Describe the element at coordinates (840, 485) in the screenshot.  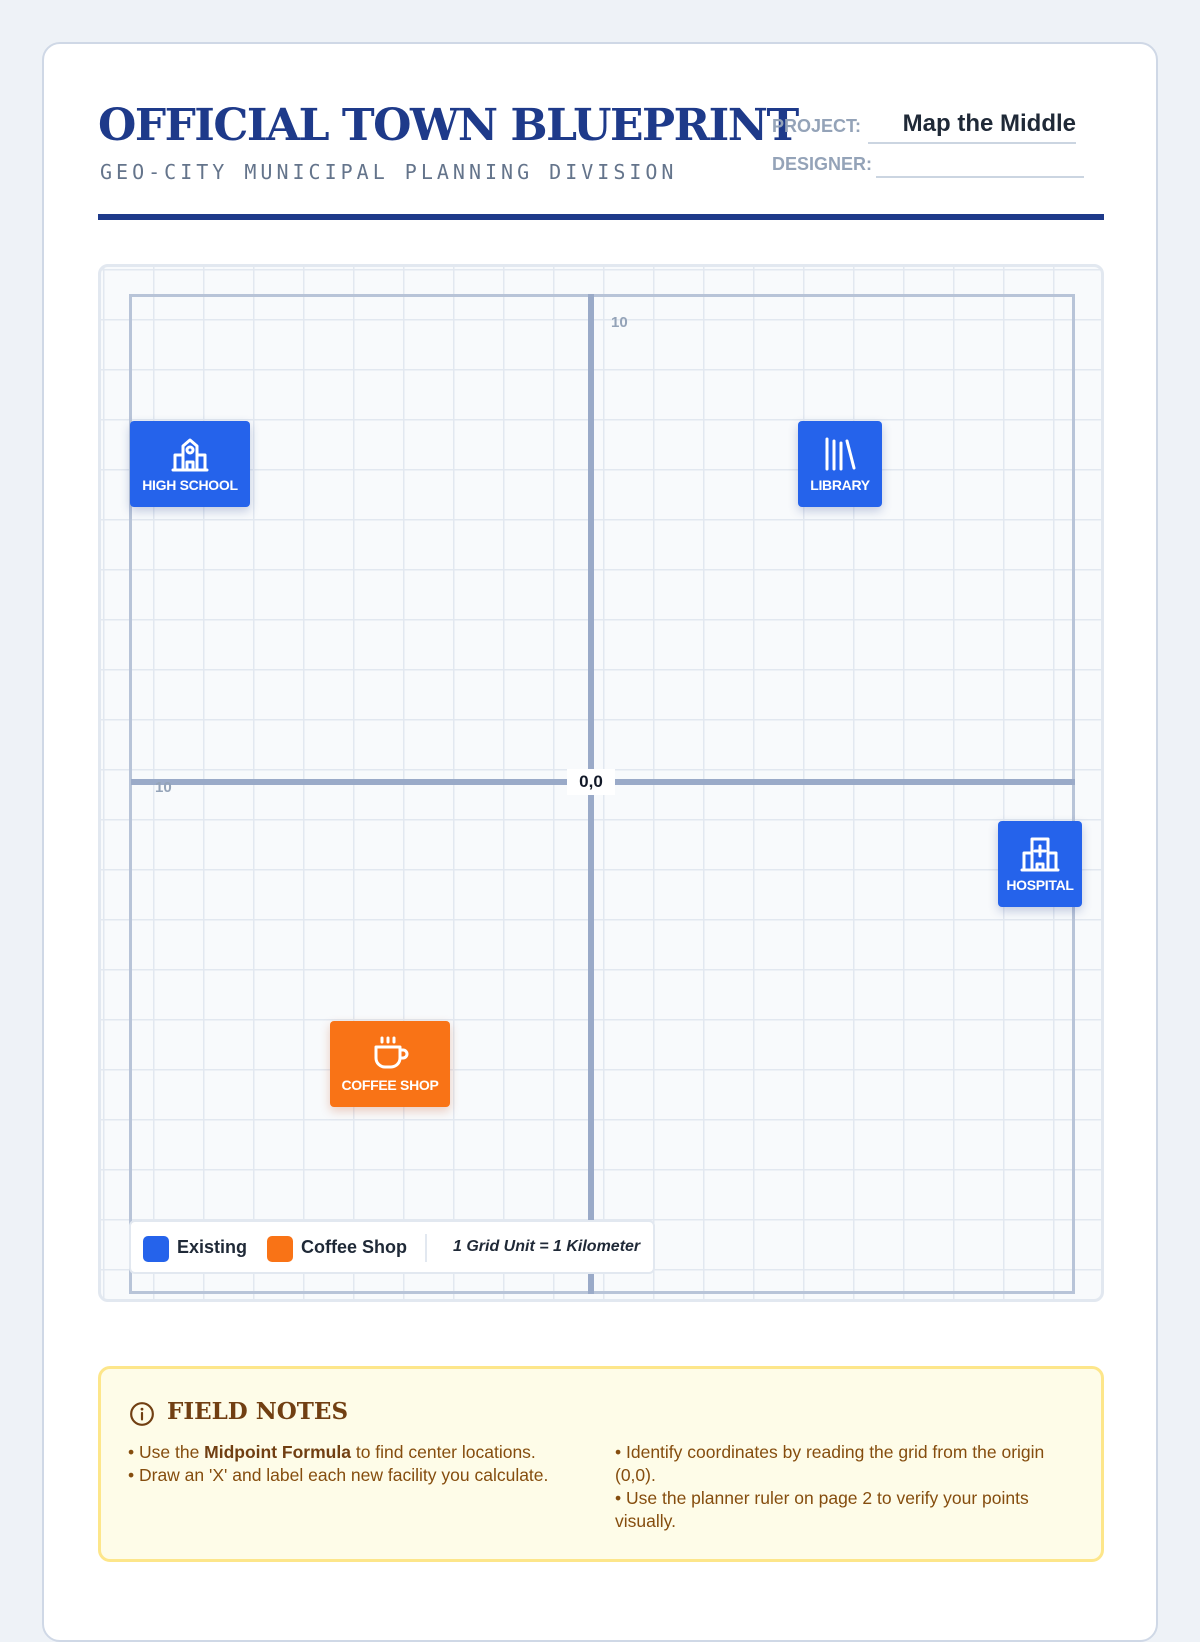
I see `location-label: LIBRARY` at that location.